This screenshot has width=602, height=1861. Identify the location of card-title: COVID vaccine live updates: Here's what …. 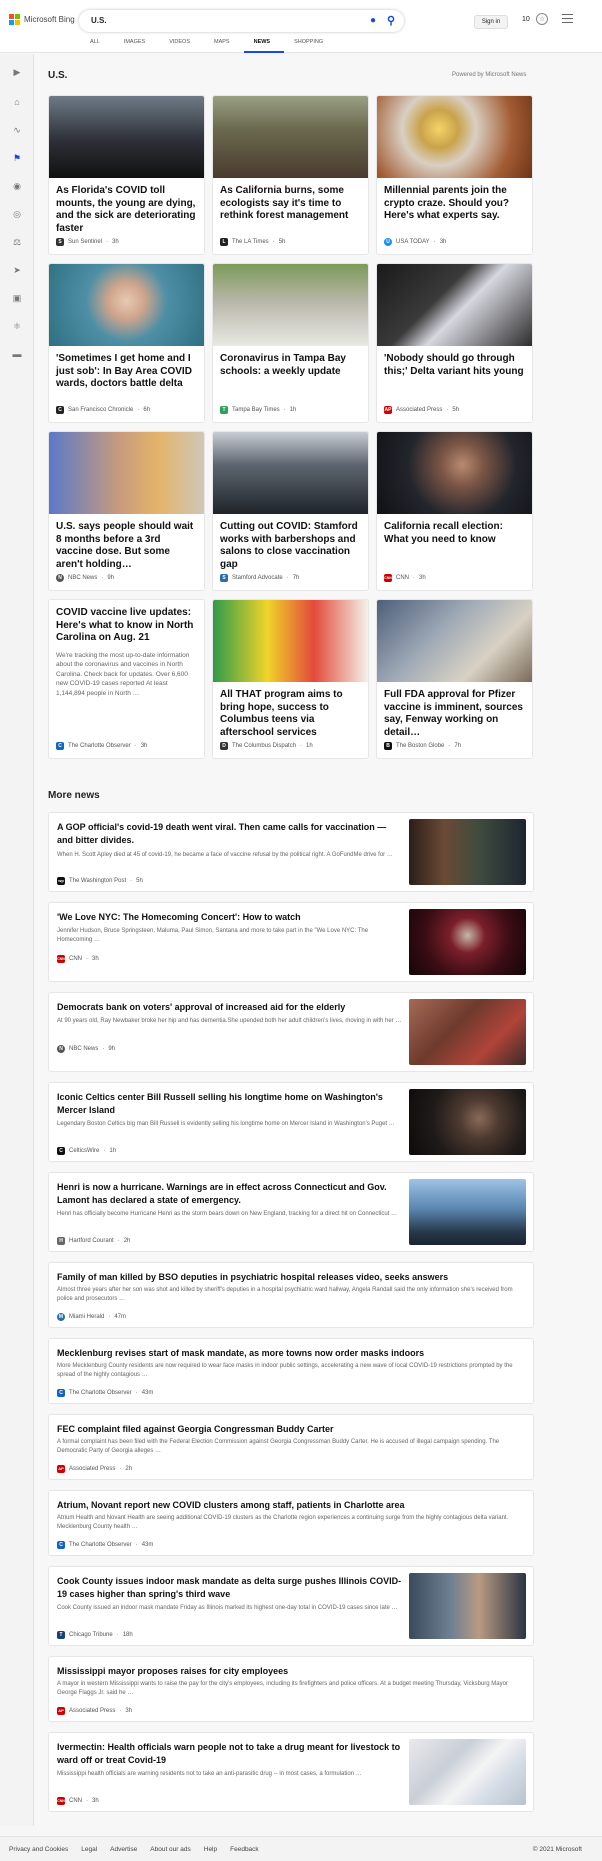
(126, 622).